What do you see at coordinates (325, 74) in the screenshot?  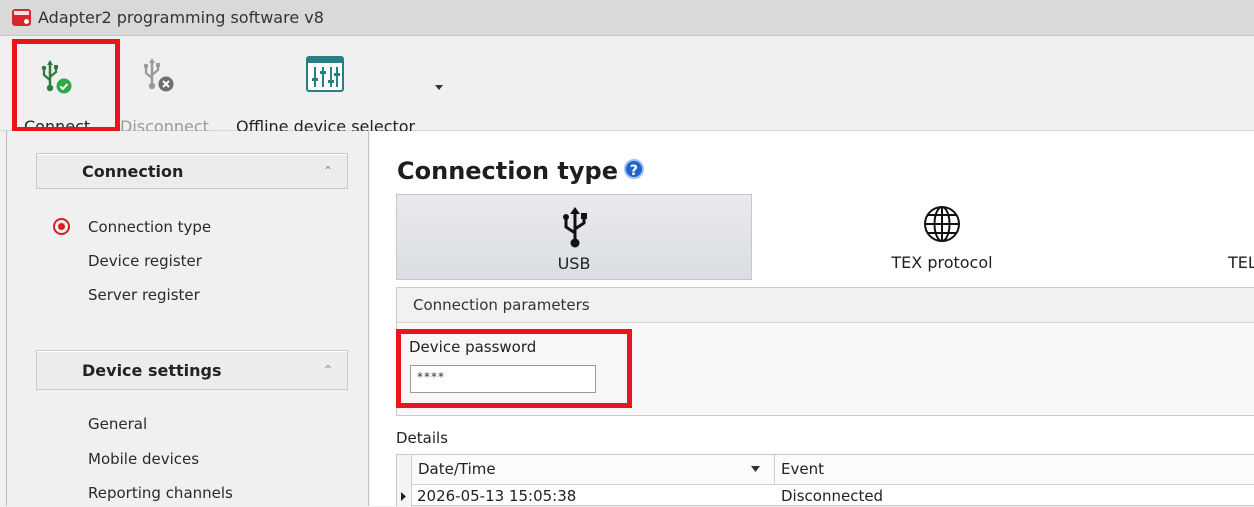 I see `equalizer-icon` at bounding box center [325, 74].